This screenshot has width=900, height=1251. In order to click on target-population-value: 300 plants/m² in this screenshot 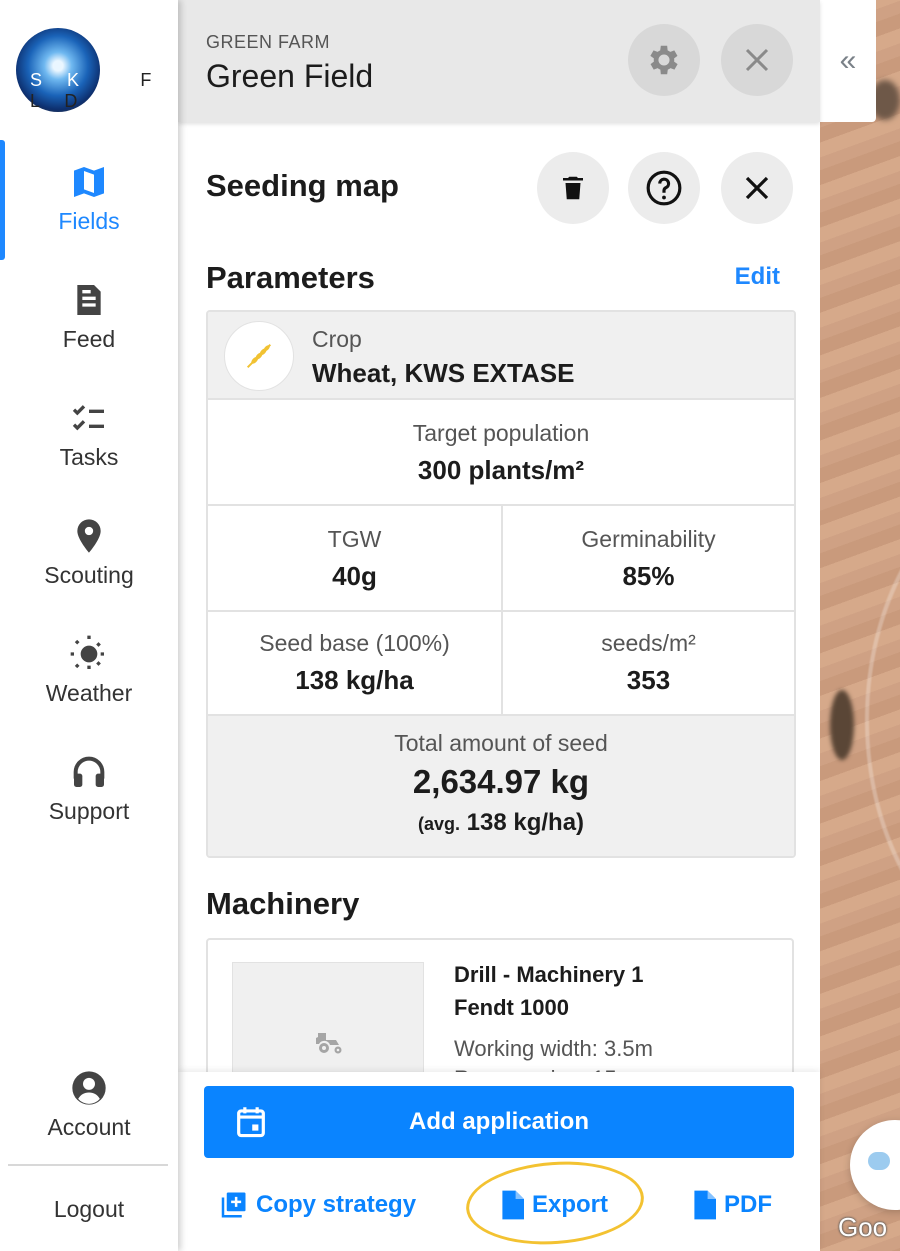, I will do `click(501, 470)`.